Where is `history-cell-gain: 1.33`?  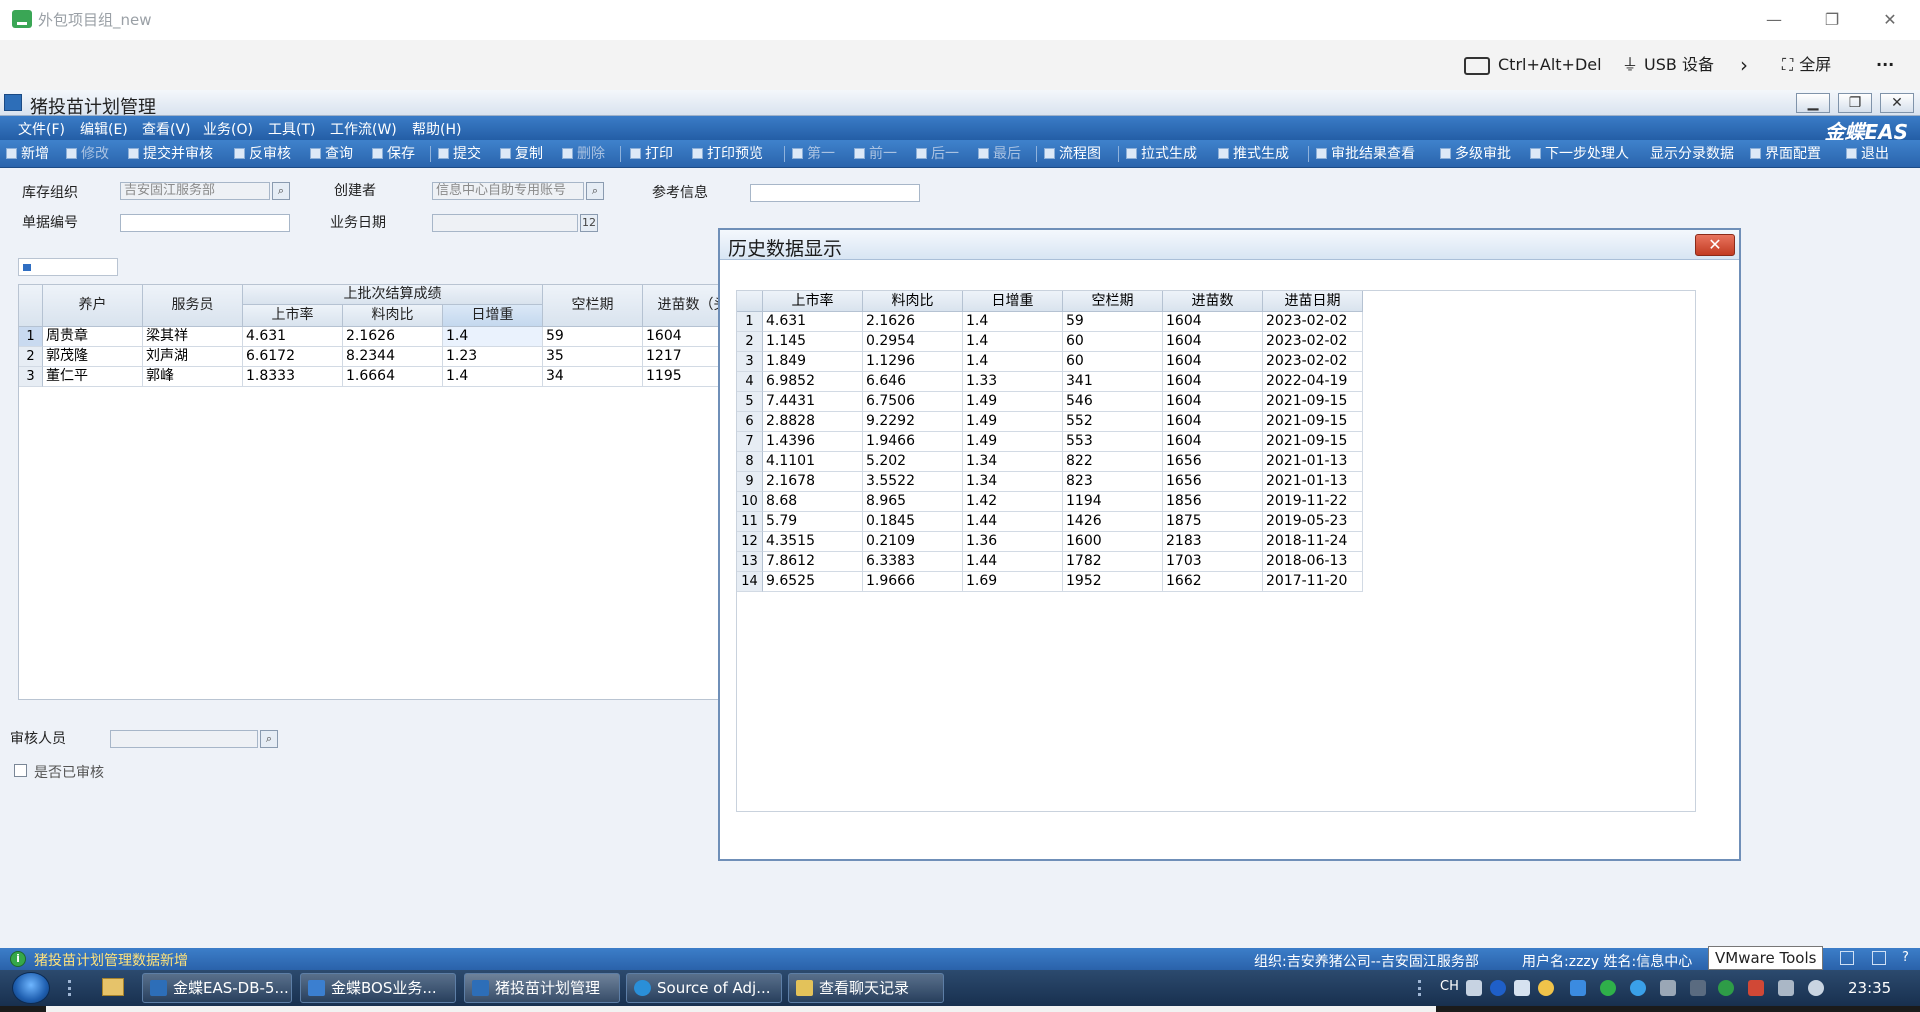 history-cell-gain: 1.33 is located at coordinates (1013, 382).